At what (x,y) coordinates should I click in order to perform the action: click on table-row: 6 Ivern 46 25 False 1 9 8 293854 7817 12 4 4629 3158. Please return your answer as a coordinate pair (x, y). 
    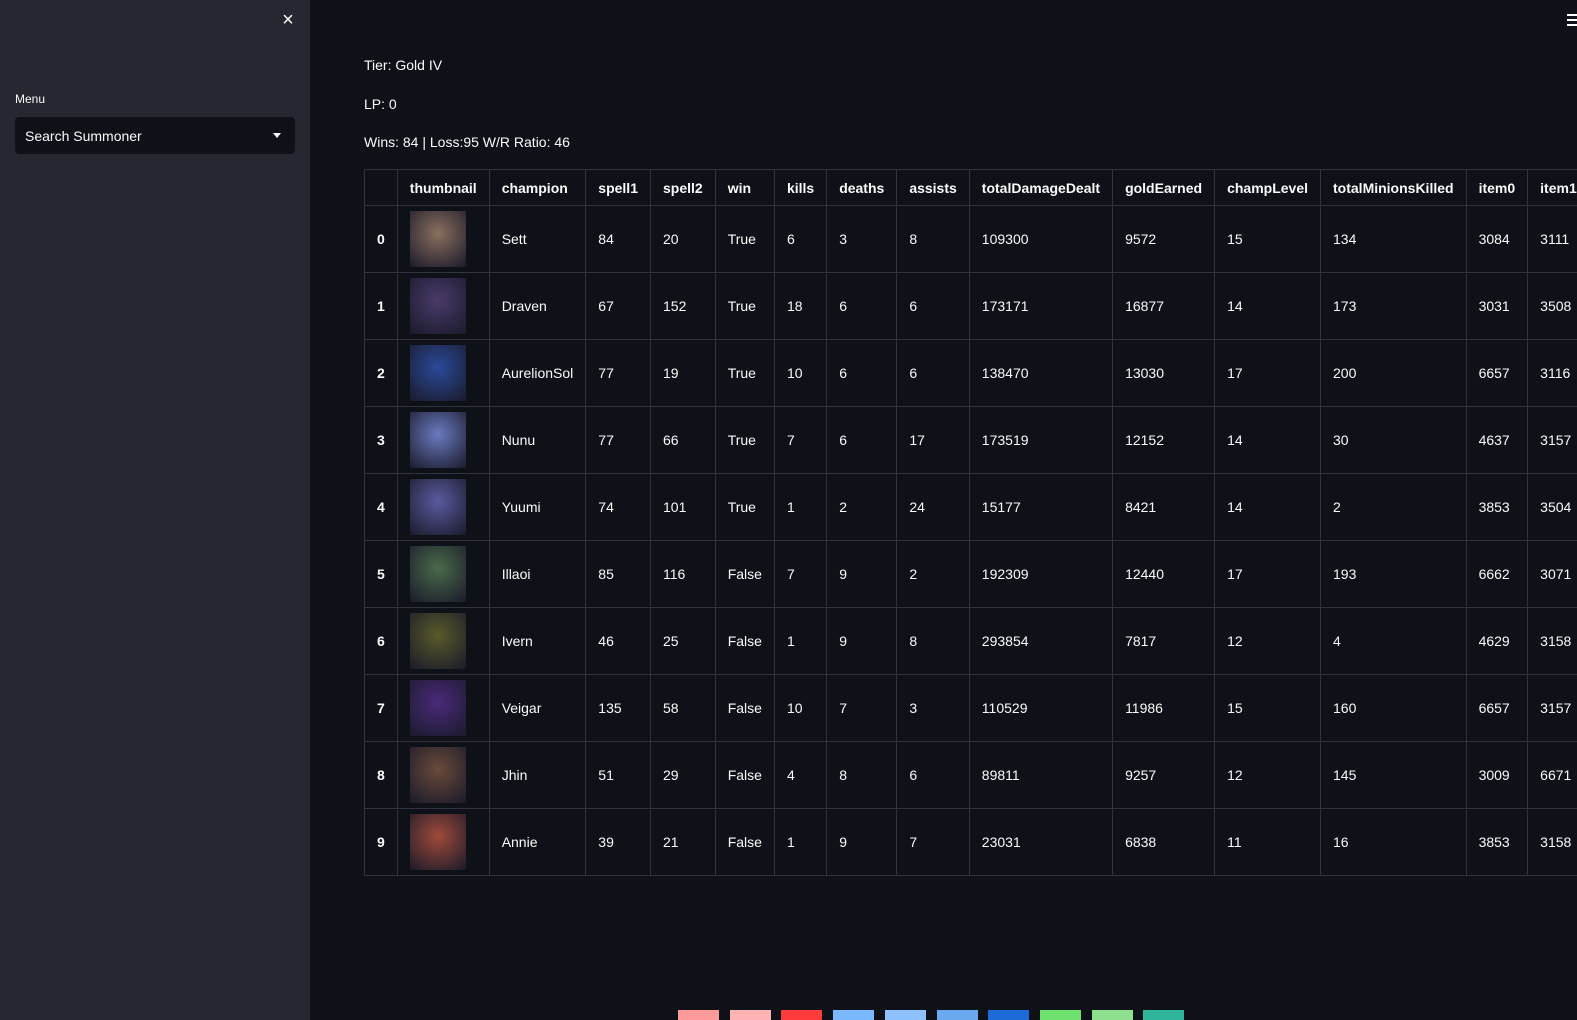
    Looking at the image, I should click on (970, 641).